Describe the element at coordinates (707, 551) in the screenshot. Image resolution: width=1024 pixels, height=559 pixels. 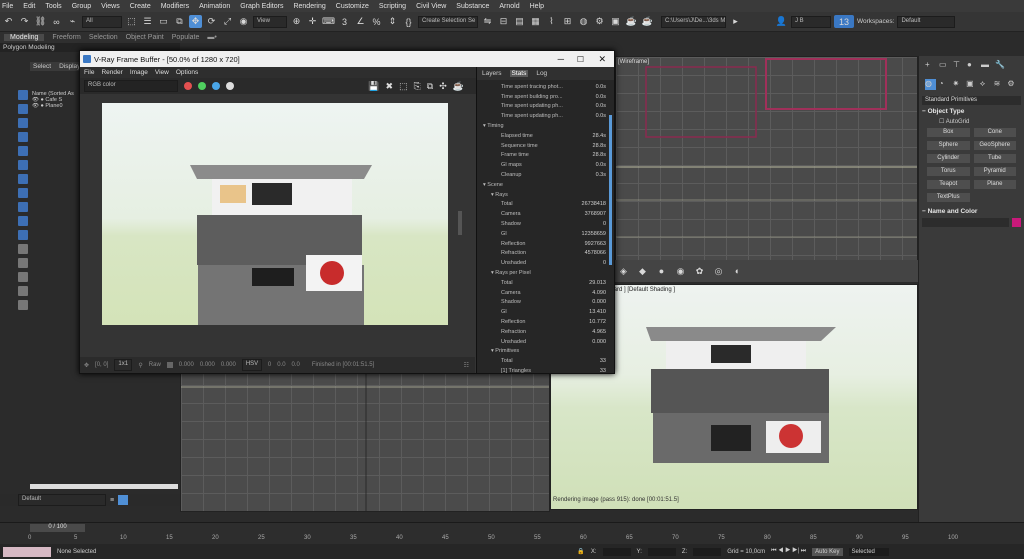
I see `z-coord-field` at that location.